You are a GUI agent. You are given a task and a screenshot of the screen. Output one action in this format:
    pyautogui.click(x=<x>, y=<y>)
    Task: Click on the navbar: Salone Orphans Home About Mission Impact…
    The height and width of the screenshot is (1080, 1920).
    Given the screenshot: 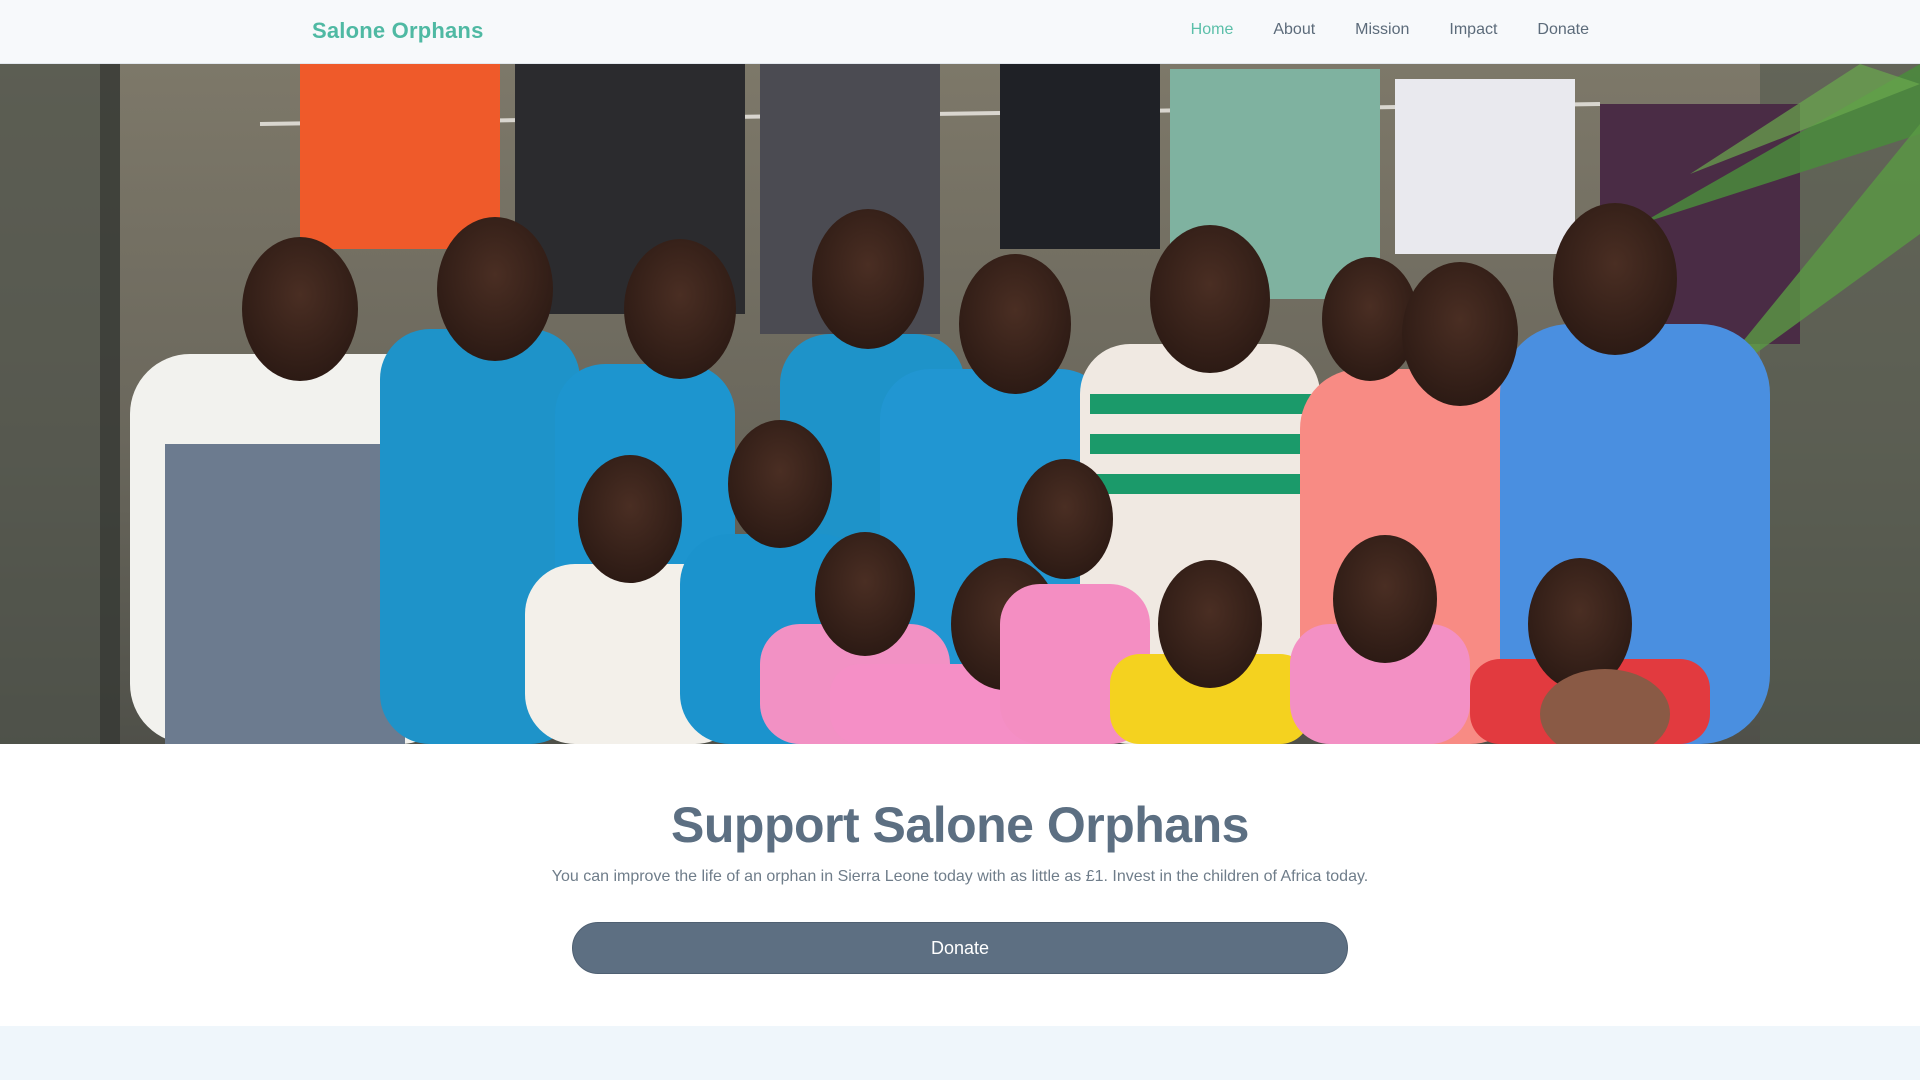 What is the action you would take?
    pyautogui.click(x=960, y=32)
    